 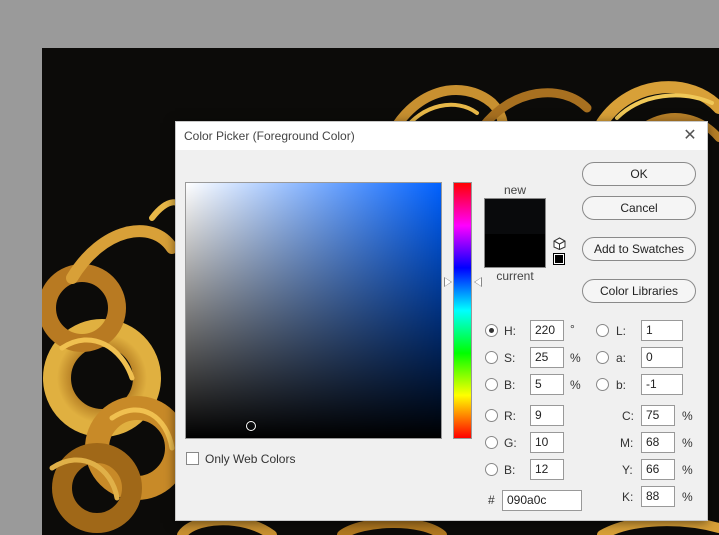 What do you see at coordinates (559, 243) in the screenshot?
I see `out-of-gamut-cube-icon` at bounding box center [559, 243].